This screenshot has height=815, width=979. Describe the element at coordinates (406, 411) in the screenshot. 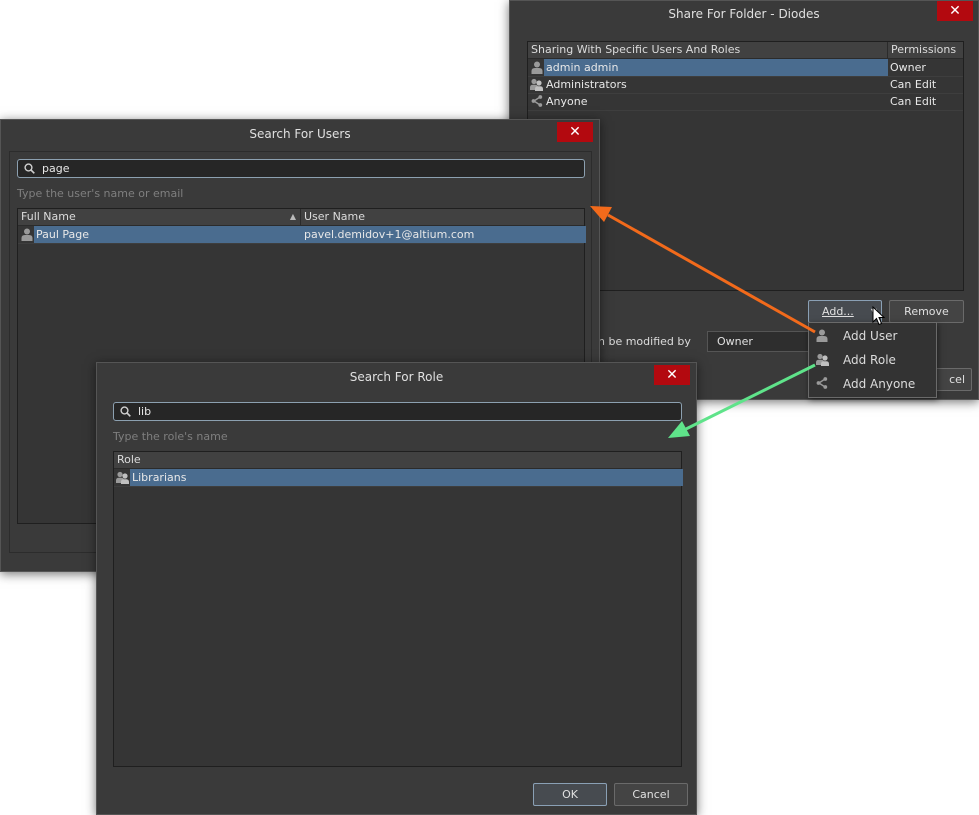

I see `role-search-input` at that location.